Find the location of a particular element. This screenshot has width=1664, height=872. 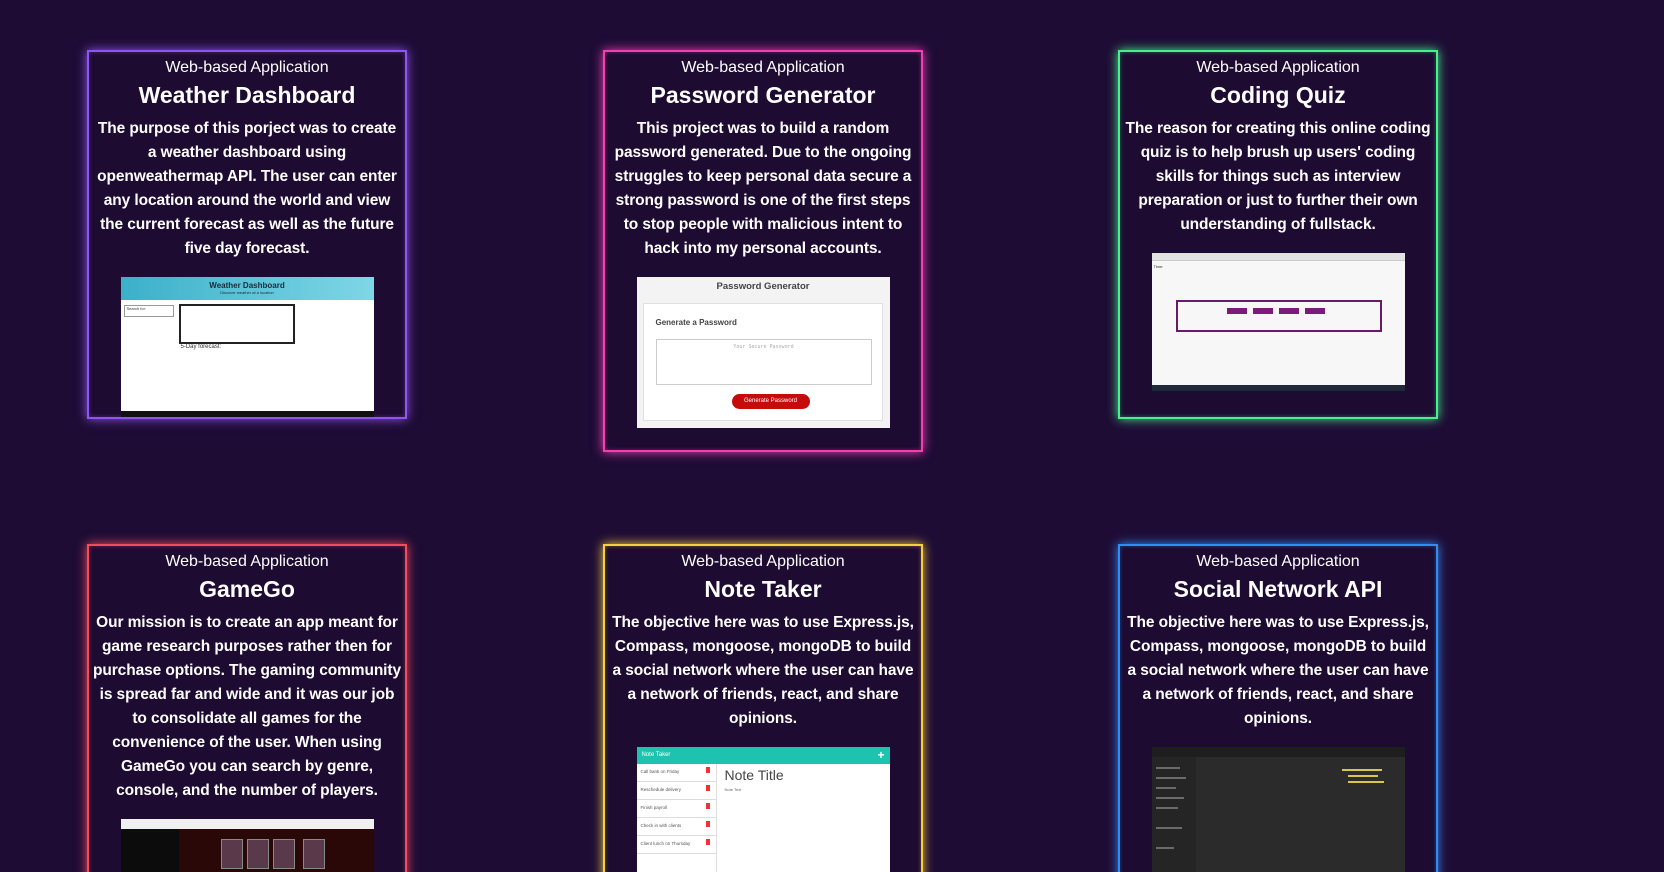

plus-icon: + is located at coordinates (881, 755).